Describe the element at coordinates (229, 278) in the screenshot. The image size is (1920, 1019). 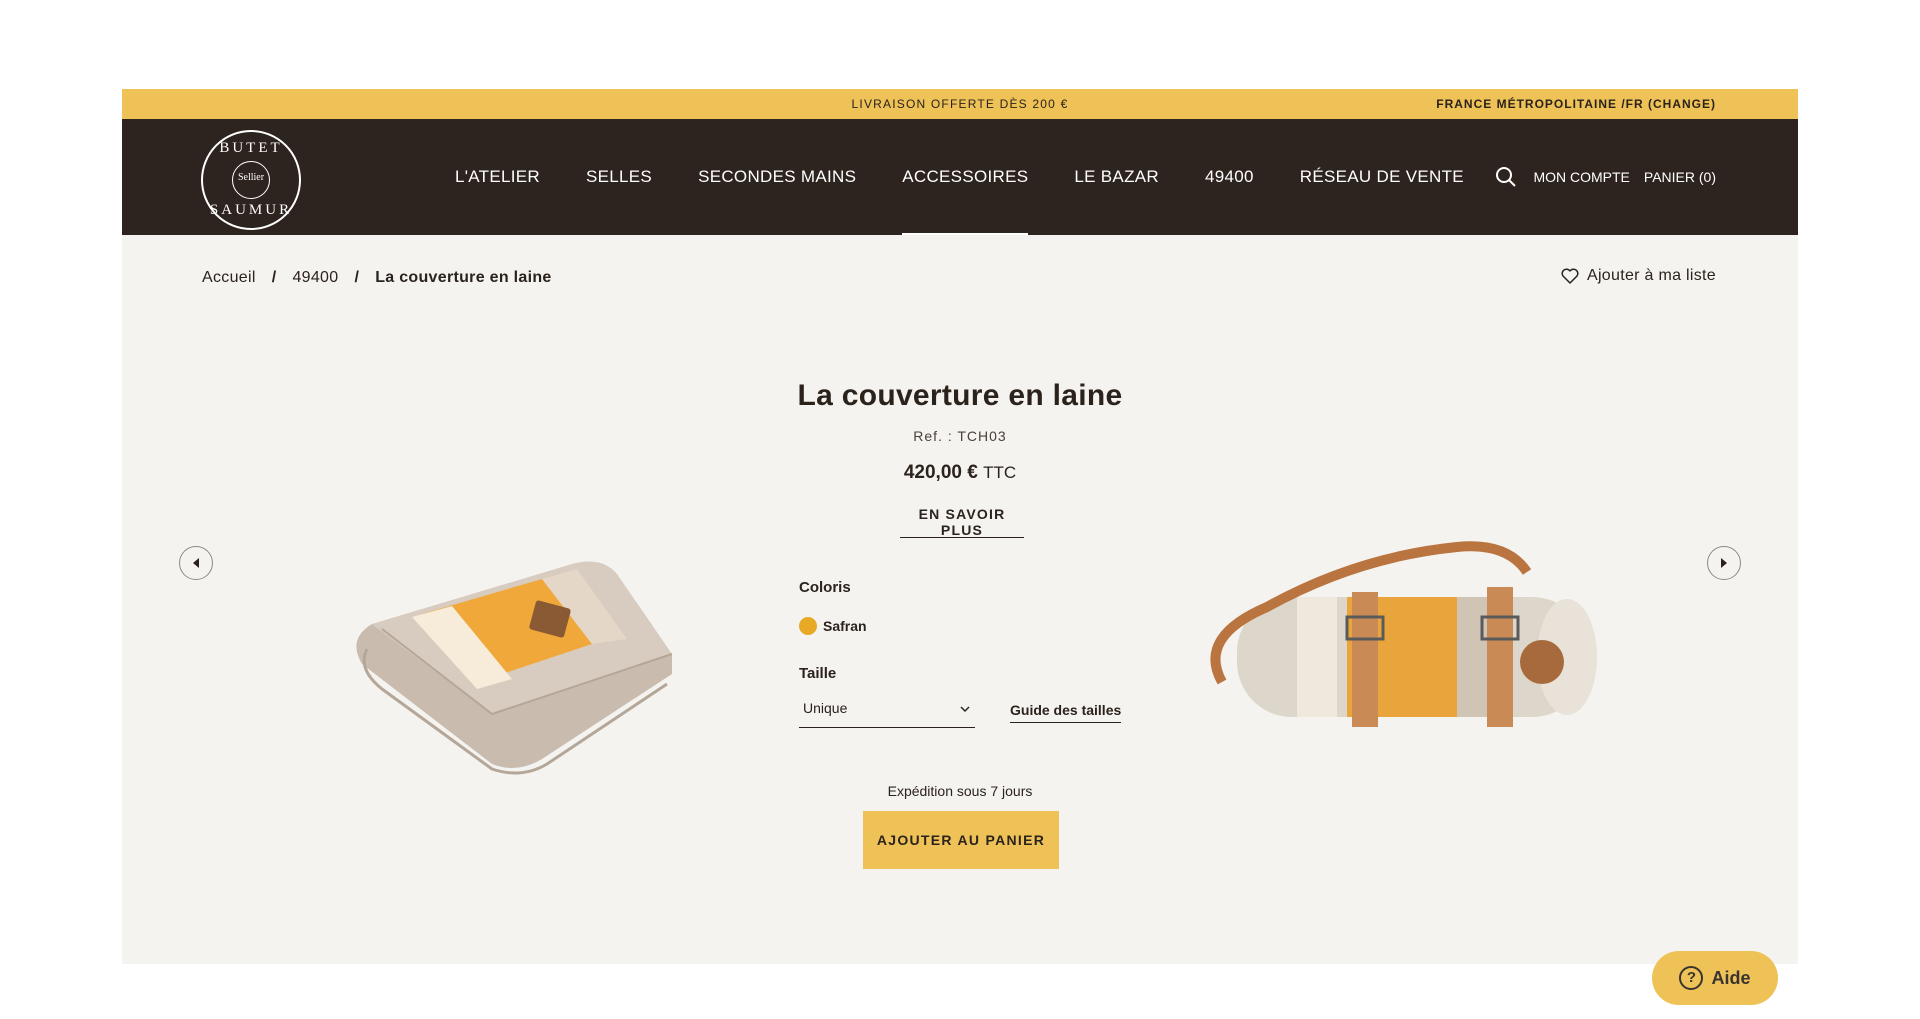
I see `breadcrumb-home: Accueil` at that location.